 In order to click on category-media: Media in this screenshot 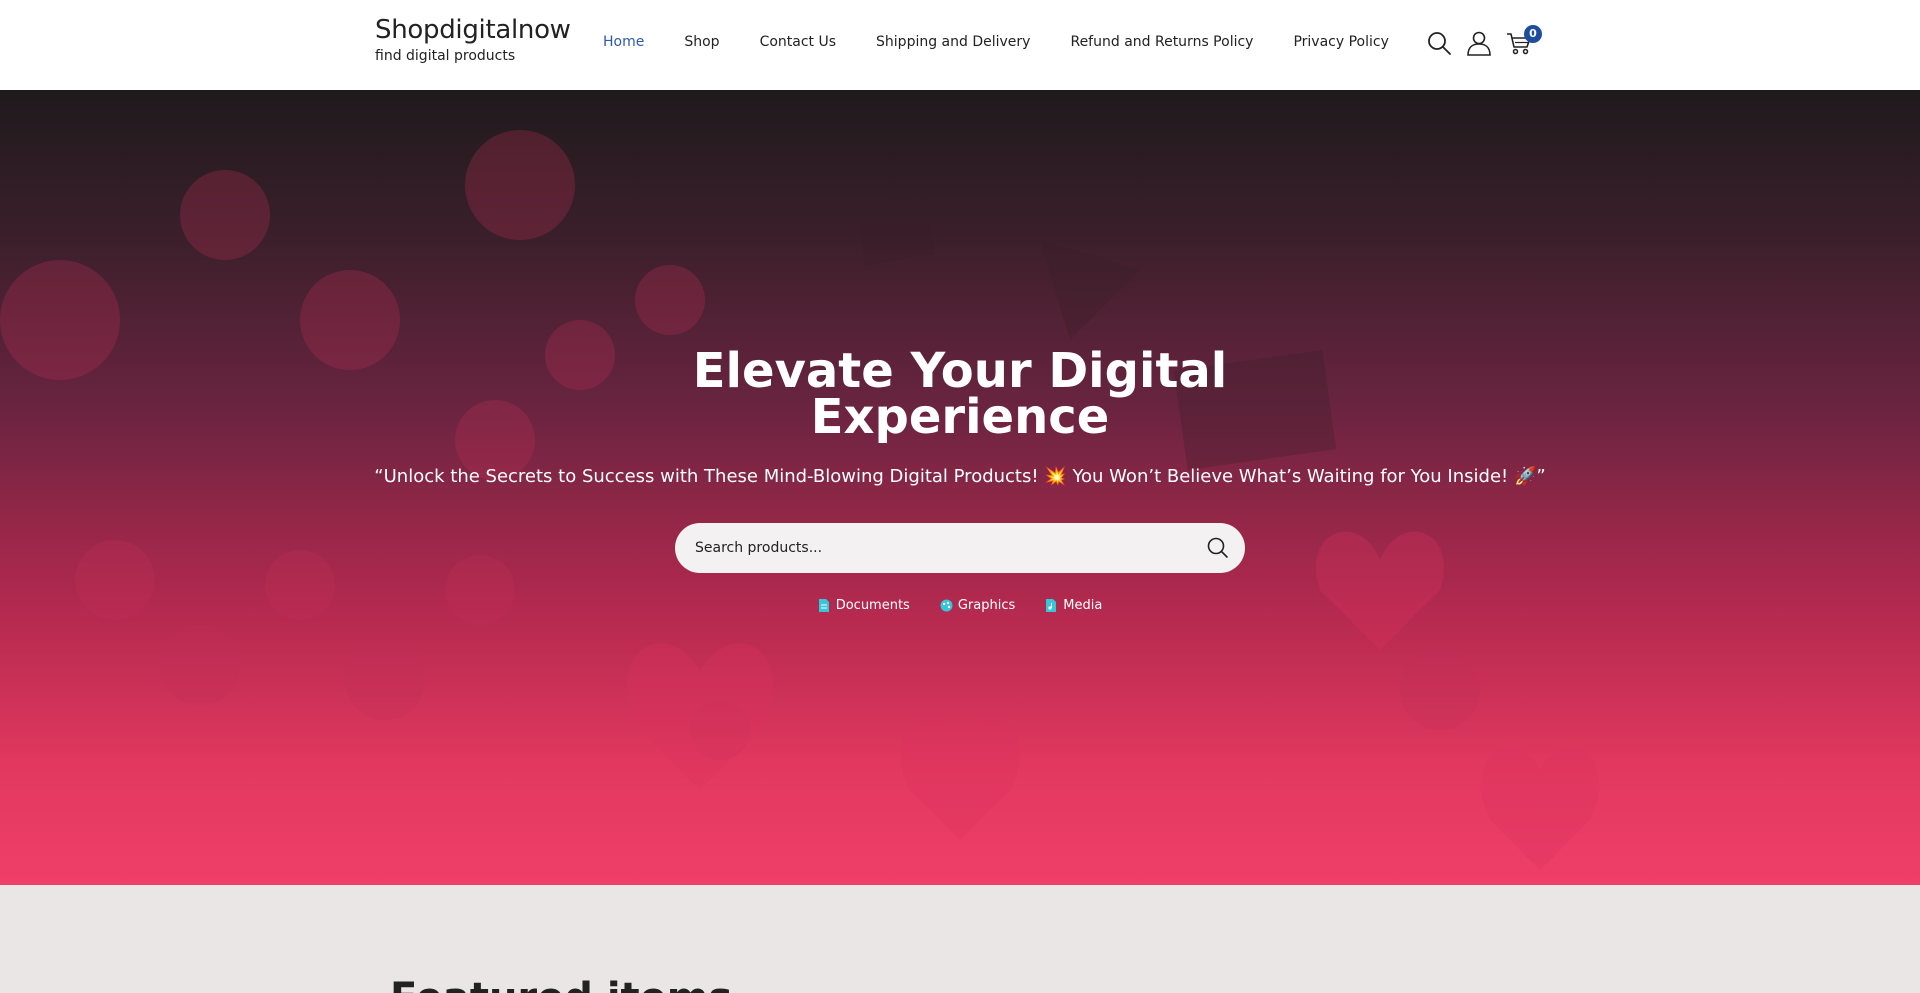, I will do `click(1073, 605)`.